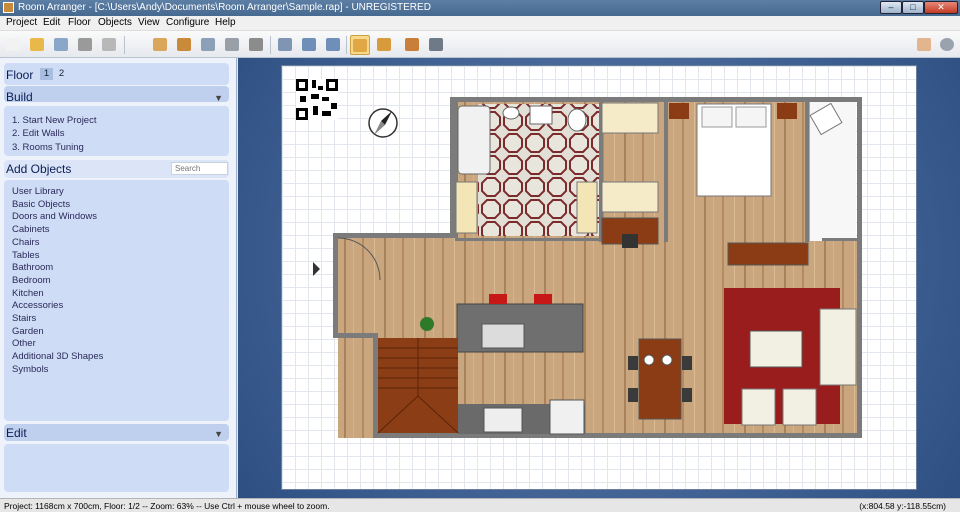 This screenshot has width=960, height=512. What do you see at coordinates (41, 204) in the screenshot?
I see `object-category-basic-objects: Basic Objects` at bounding box center [41, 204].